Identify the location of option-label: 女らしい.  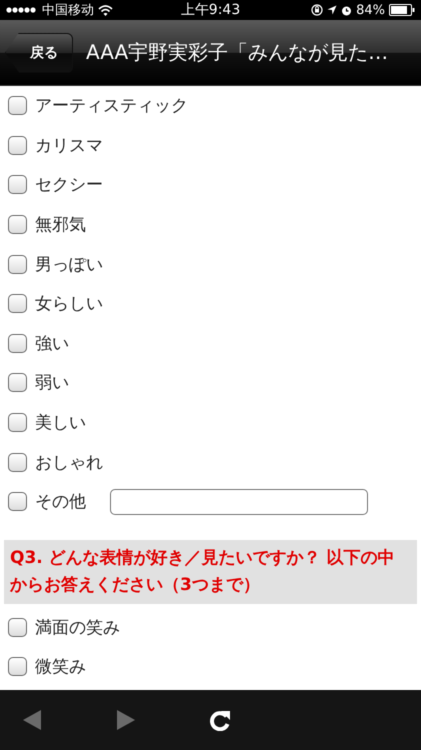
(69, 304).